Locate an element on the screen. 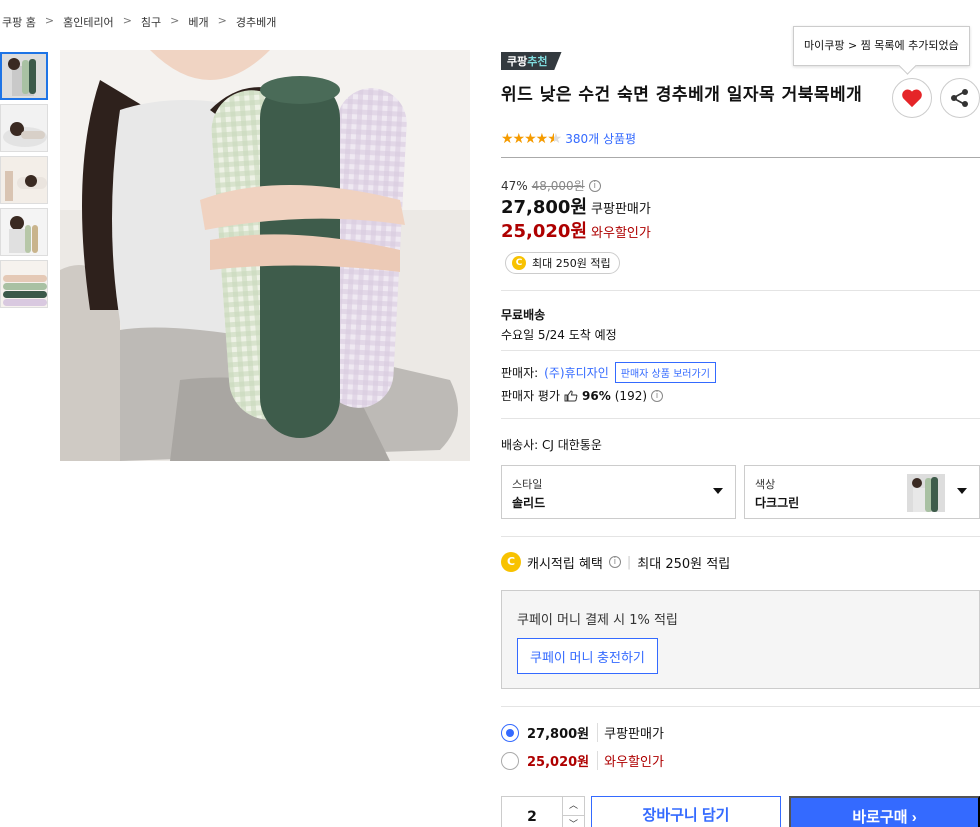 The image size is (980, 827). seller-eval-label: 판매자 평가 is located at coordinates (531, 396).